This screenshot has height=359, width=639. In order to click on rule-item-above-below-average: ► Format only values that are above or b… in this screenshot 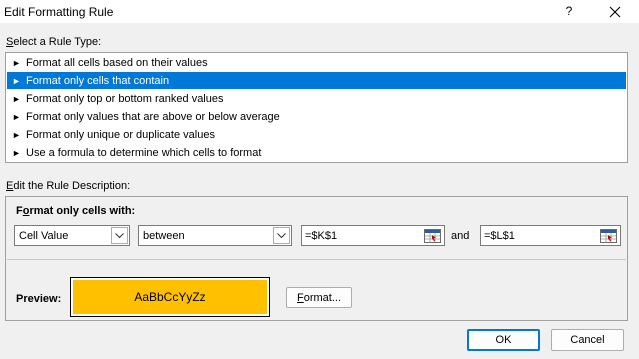, I will do `click(316, 116)`.